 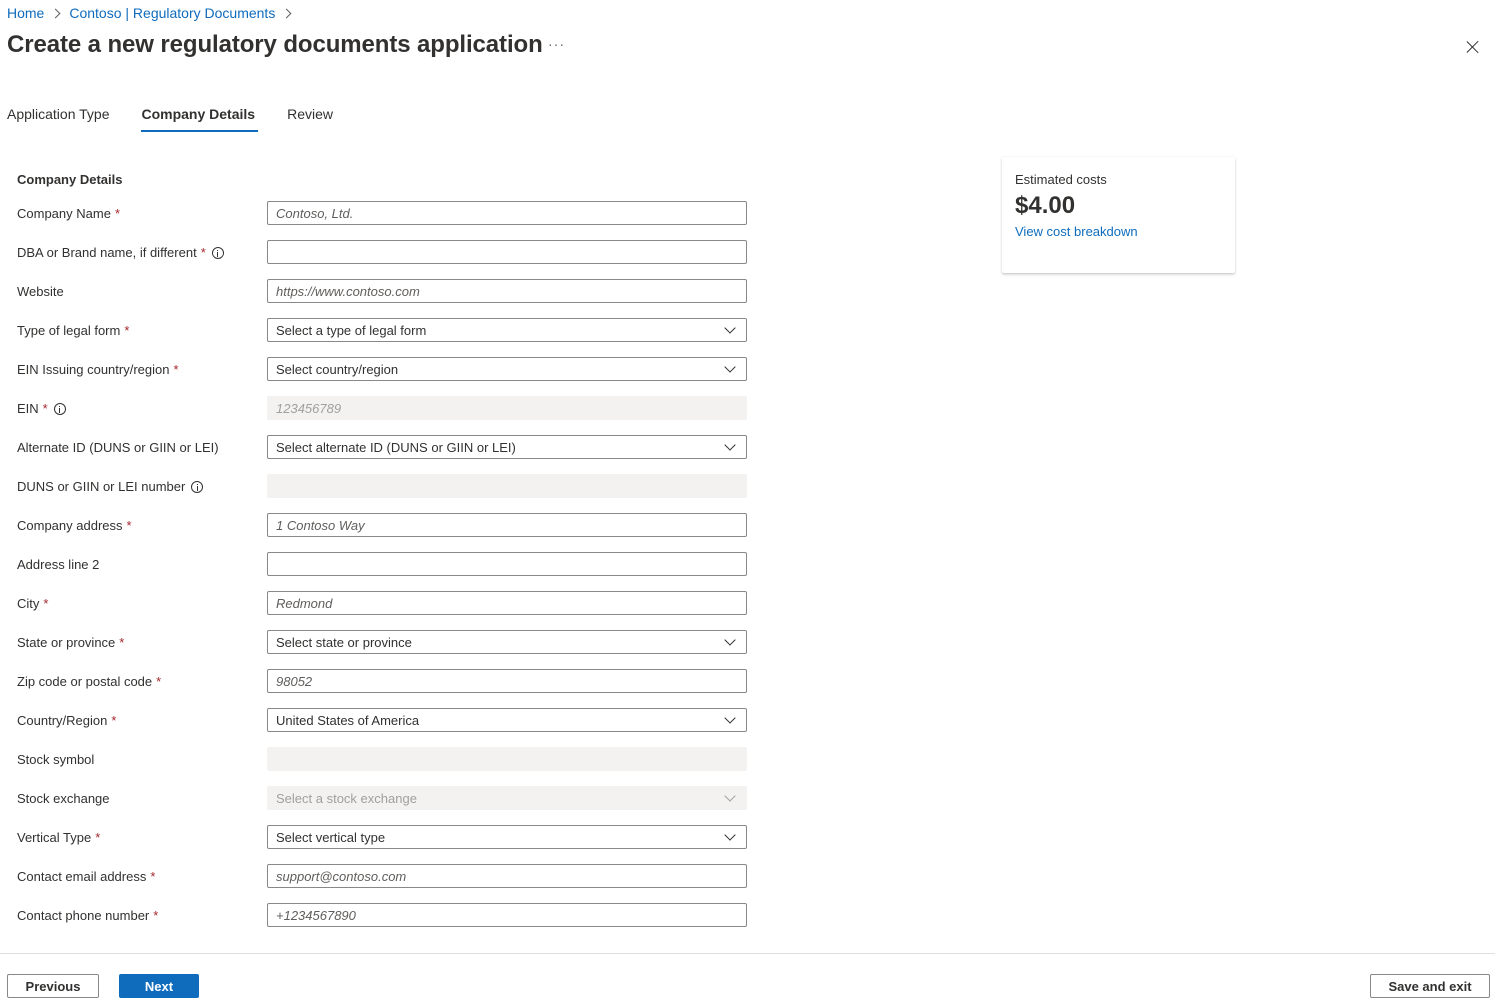 What do you see at coordinates (28, 603) in the screenshot?
I see `field-label: City` at bounding box center [28, 603].